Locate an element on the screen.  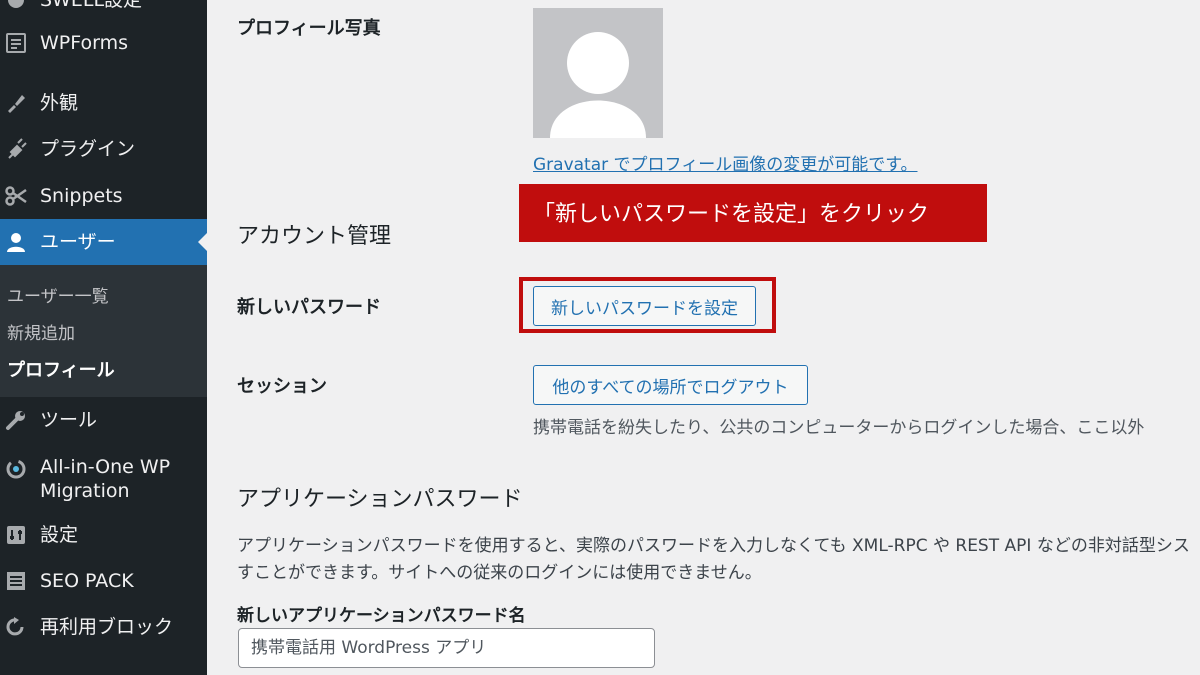
sidebar-item-reusable-blocks: 再利用ブロック is located at coordinates (103, 627).